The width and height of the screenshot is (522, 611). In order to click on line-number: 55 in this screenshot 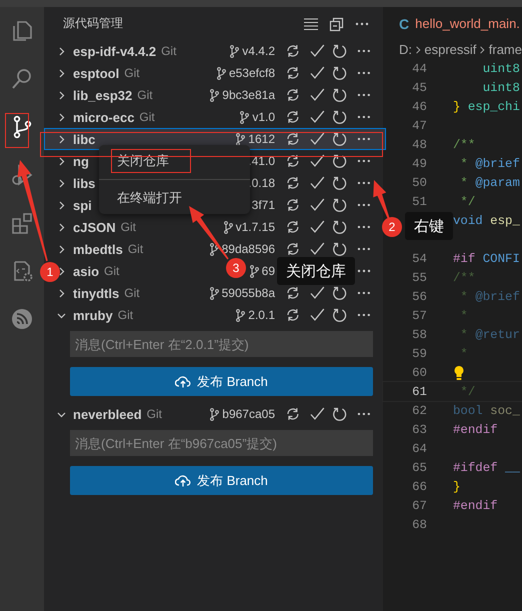, I will do `click(419, 277)`.